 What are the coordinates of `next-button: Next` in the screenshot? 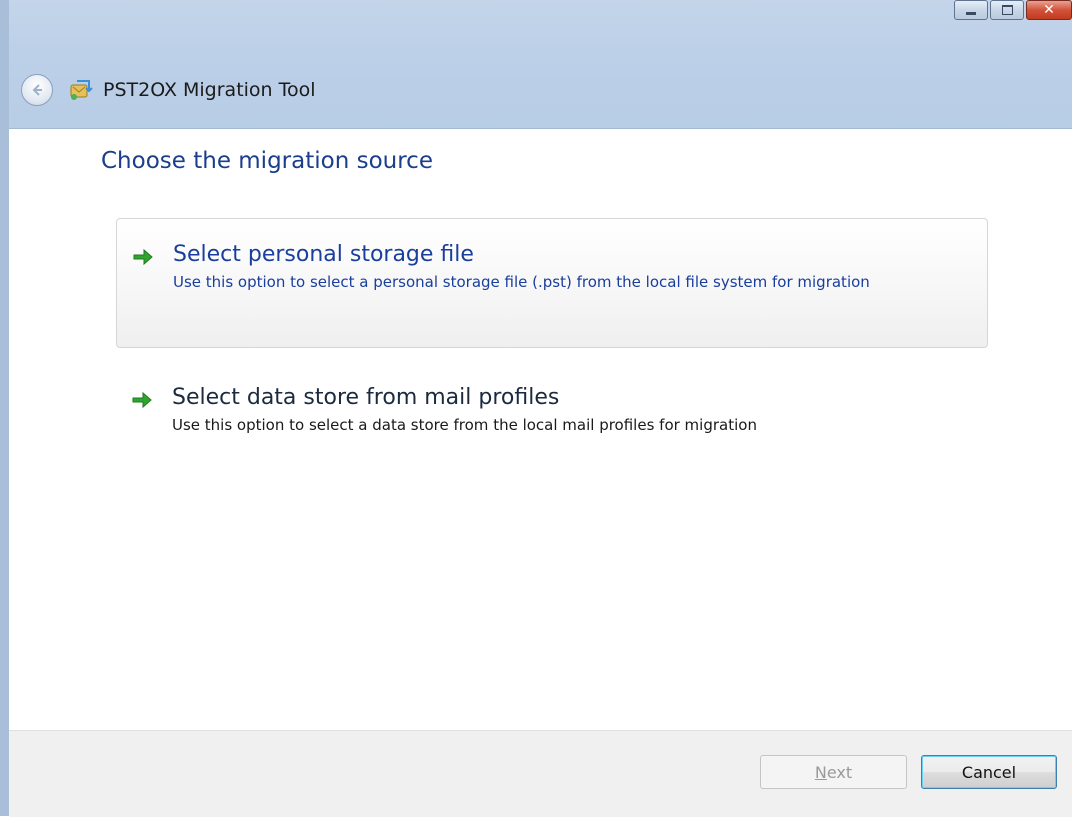 It's located at (833, 772).